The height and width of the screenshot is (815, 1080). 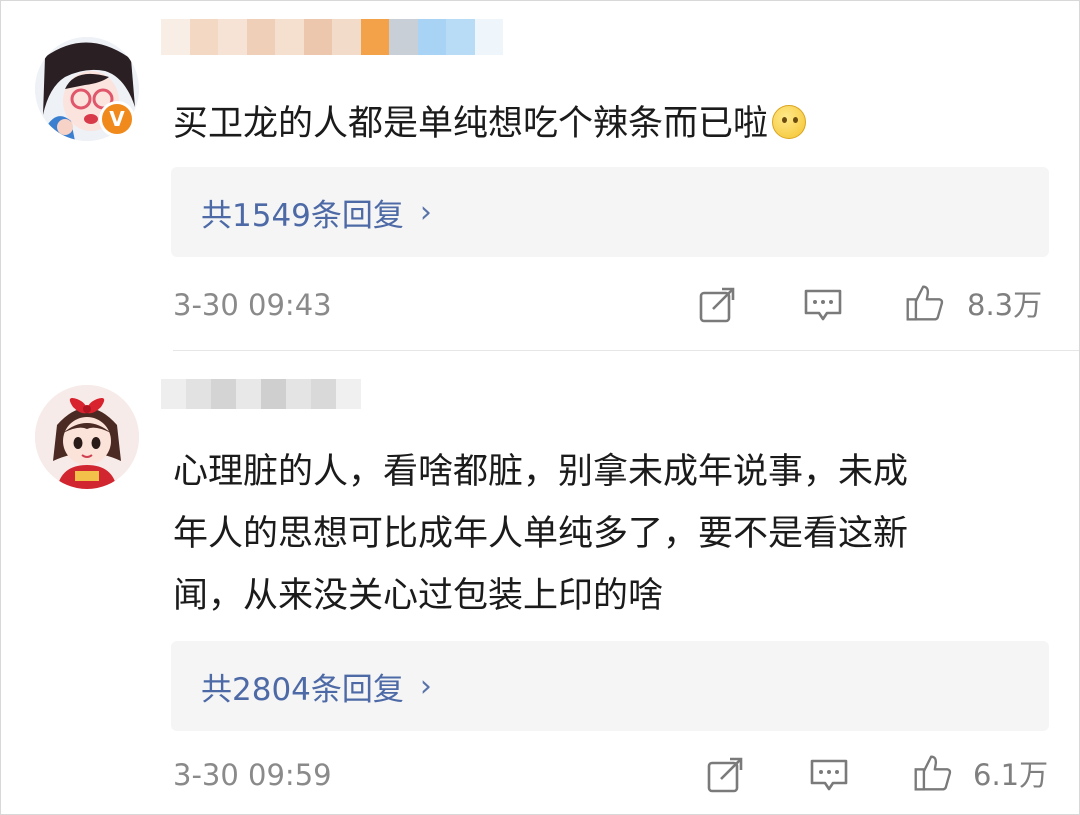 What do you see at coordinates (541, 472) in the screenshot?
I see `comment-text-line: 心理脏的人，看啥都脏，别拿未成年说事，未成` at bounding box center [541, 472].